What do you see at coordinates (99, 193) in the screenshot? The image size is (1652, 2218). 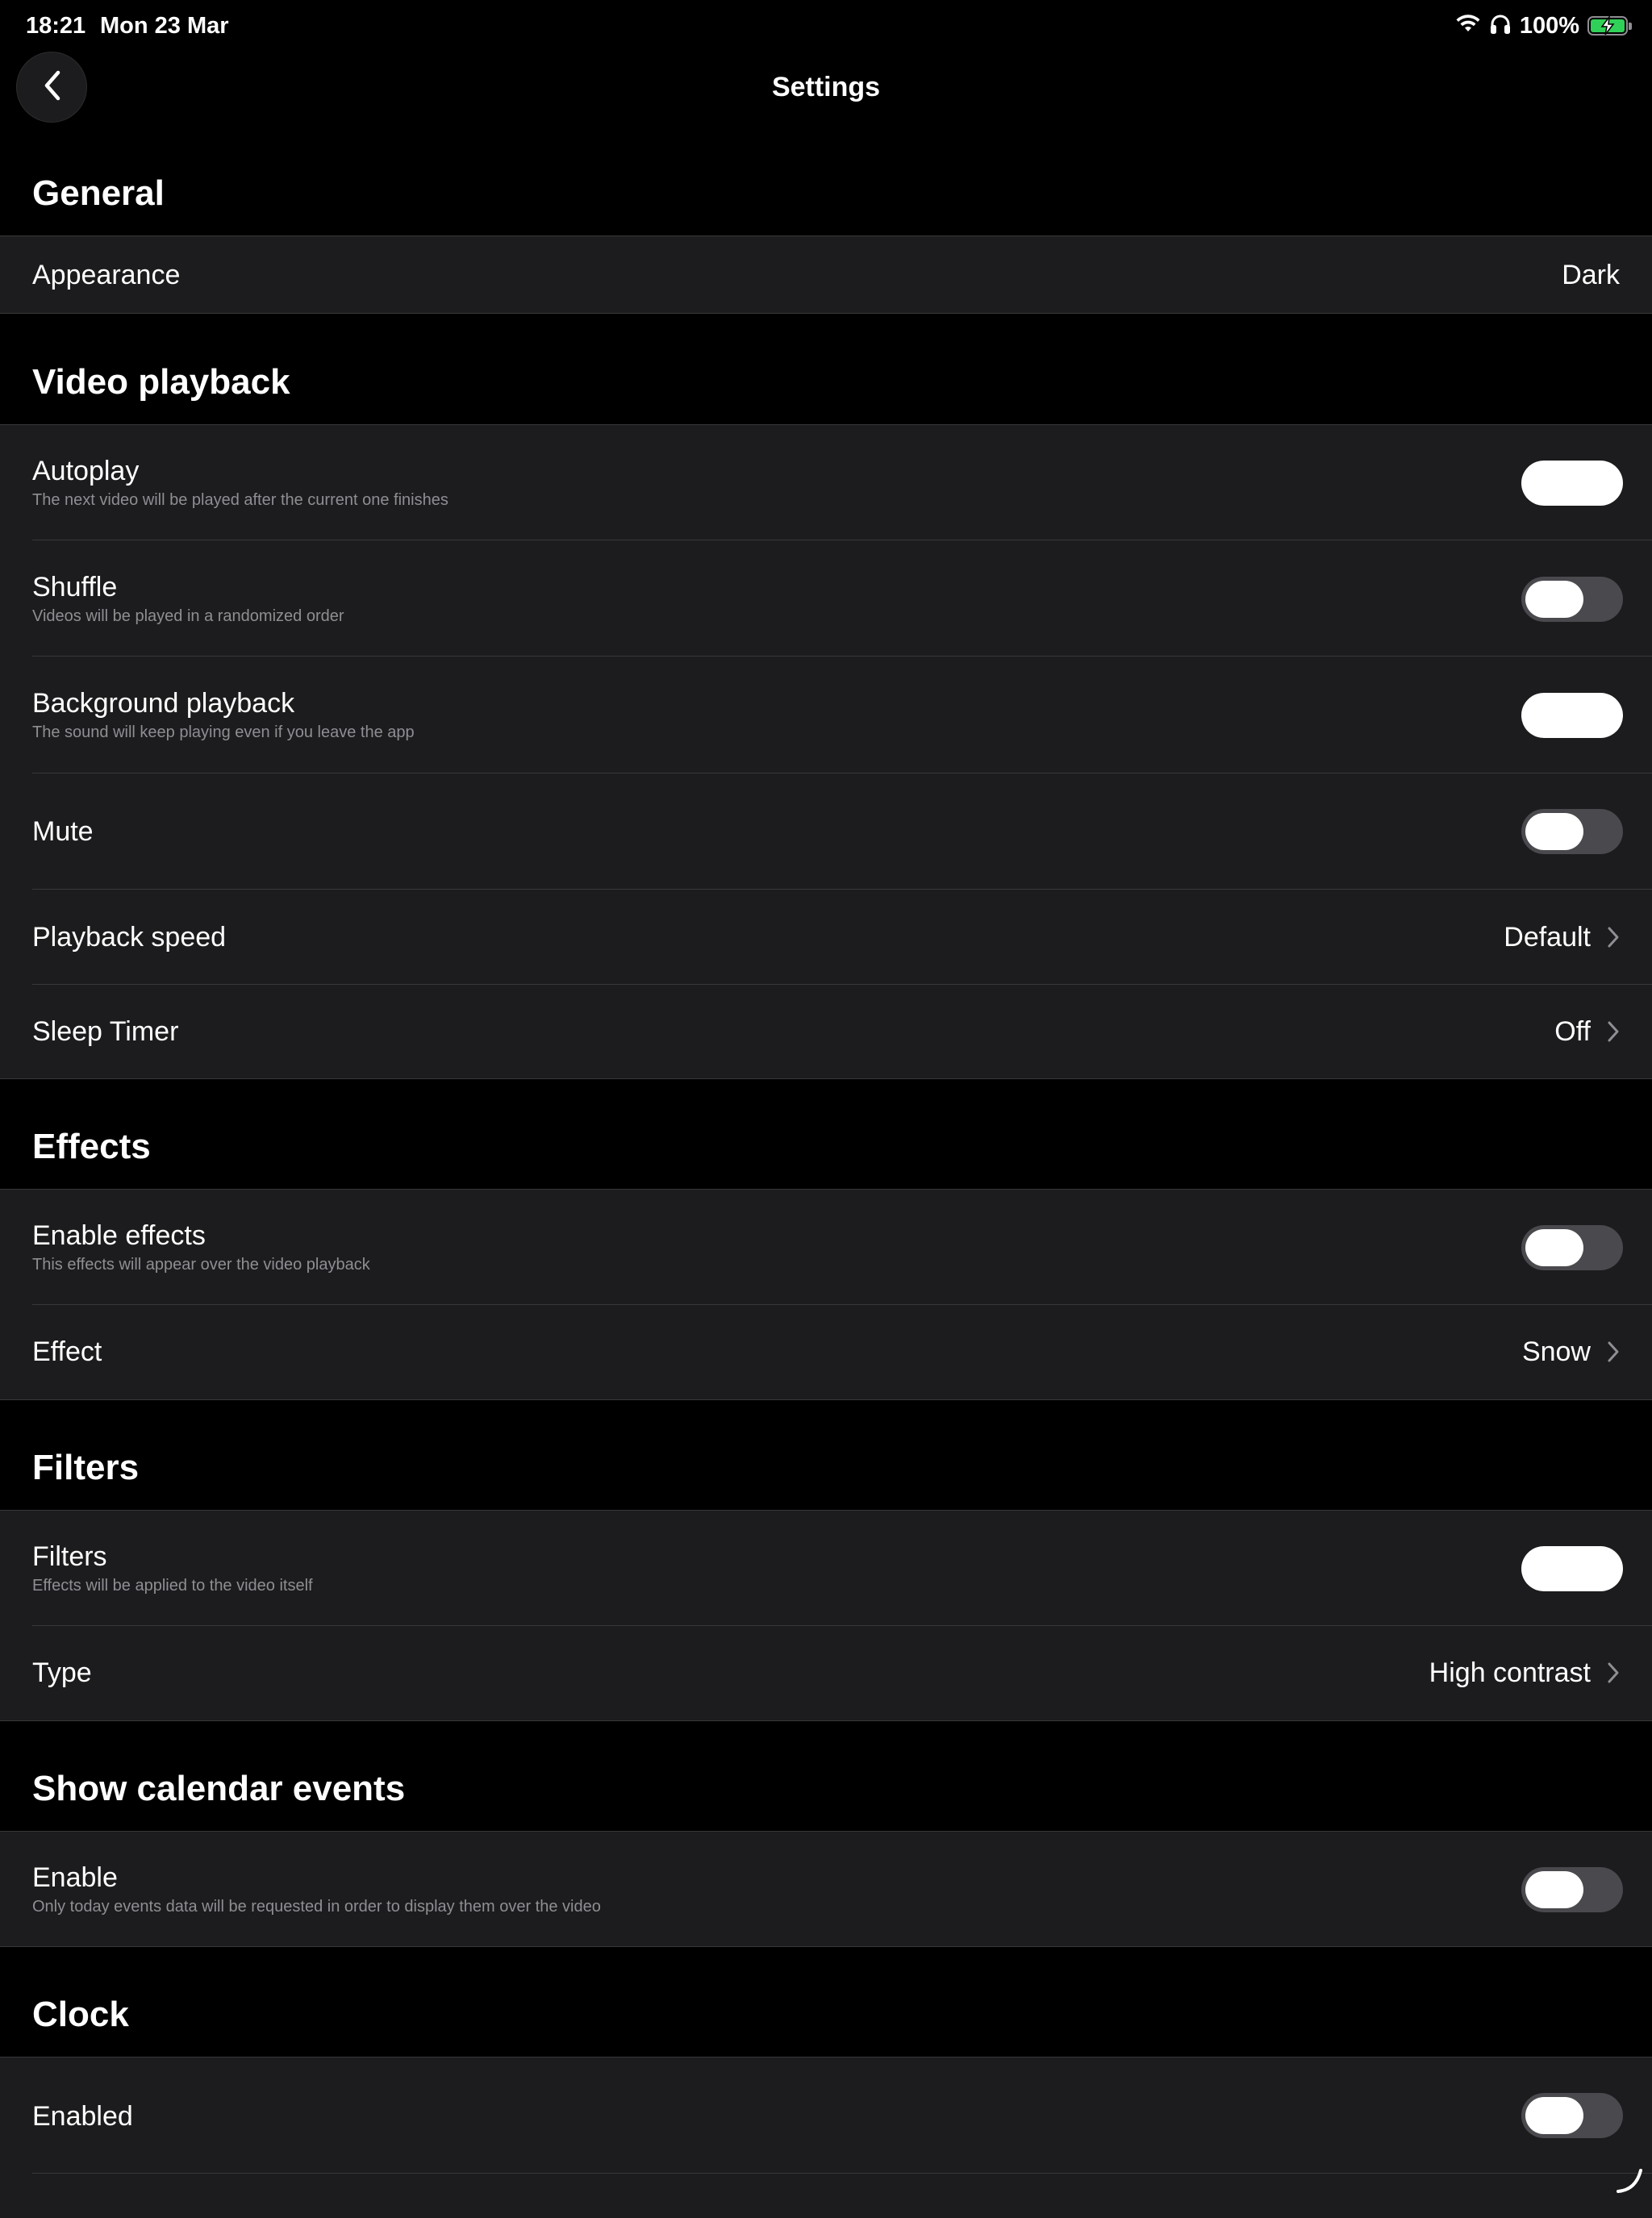 I see `section-header-general: General` at bounding box center [99, 193].